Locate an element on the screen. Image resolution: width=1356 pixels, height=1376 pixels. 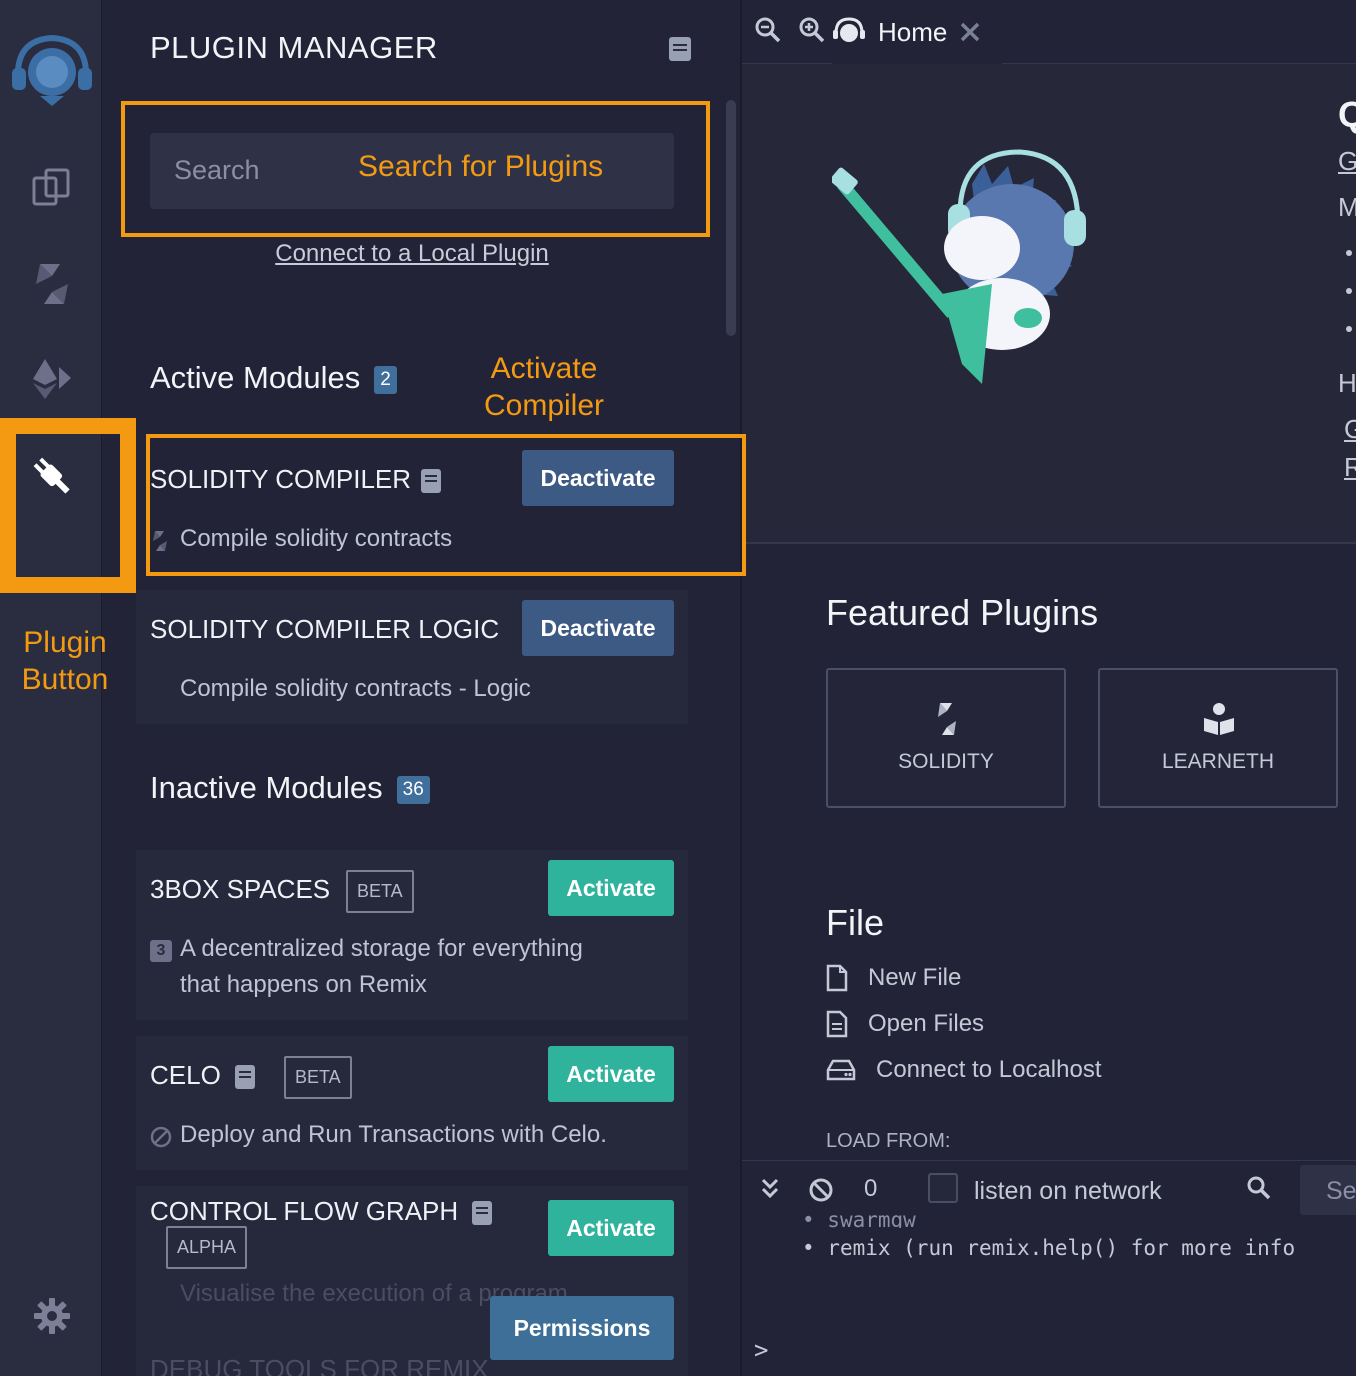
terminal-search-input: Se is located at coordinates (1328, 1190).